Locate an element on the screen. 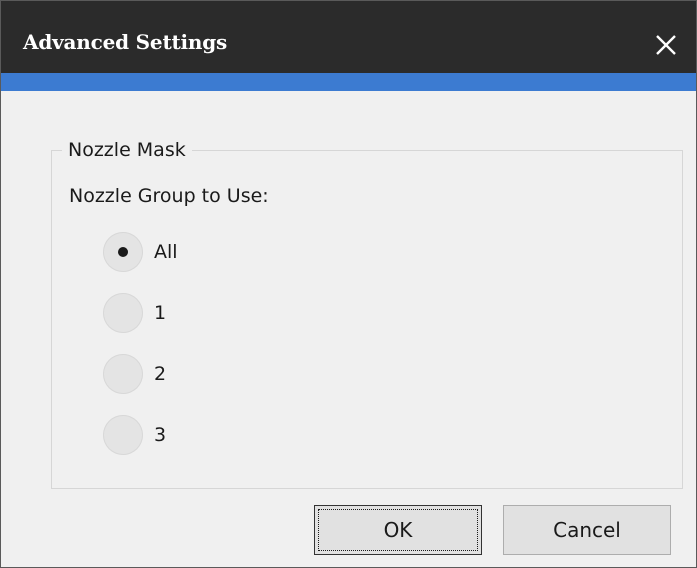 Image resolution: width=697 pixels, height=568 pixels. ok-button: OK is located at coordinates (398, 530).